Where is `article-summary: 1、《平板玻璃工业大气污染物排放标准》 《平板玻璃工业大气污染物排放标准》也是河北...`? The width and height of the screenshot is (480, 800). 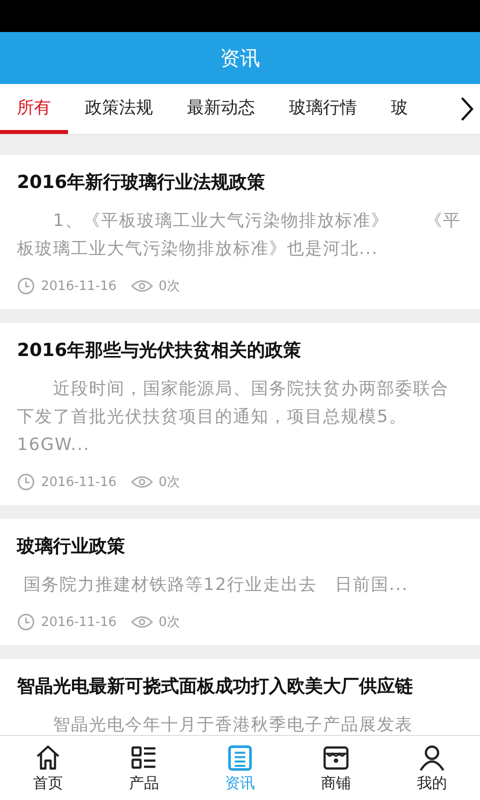 article-summary: 1、《平板玻璃工业大气污染物排放标准》 《平板玻璃工业大气污染物排放标准》也是河北... is located at coordinates (239, 235).